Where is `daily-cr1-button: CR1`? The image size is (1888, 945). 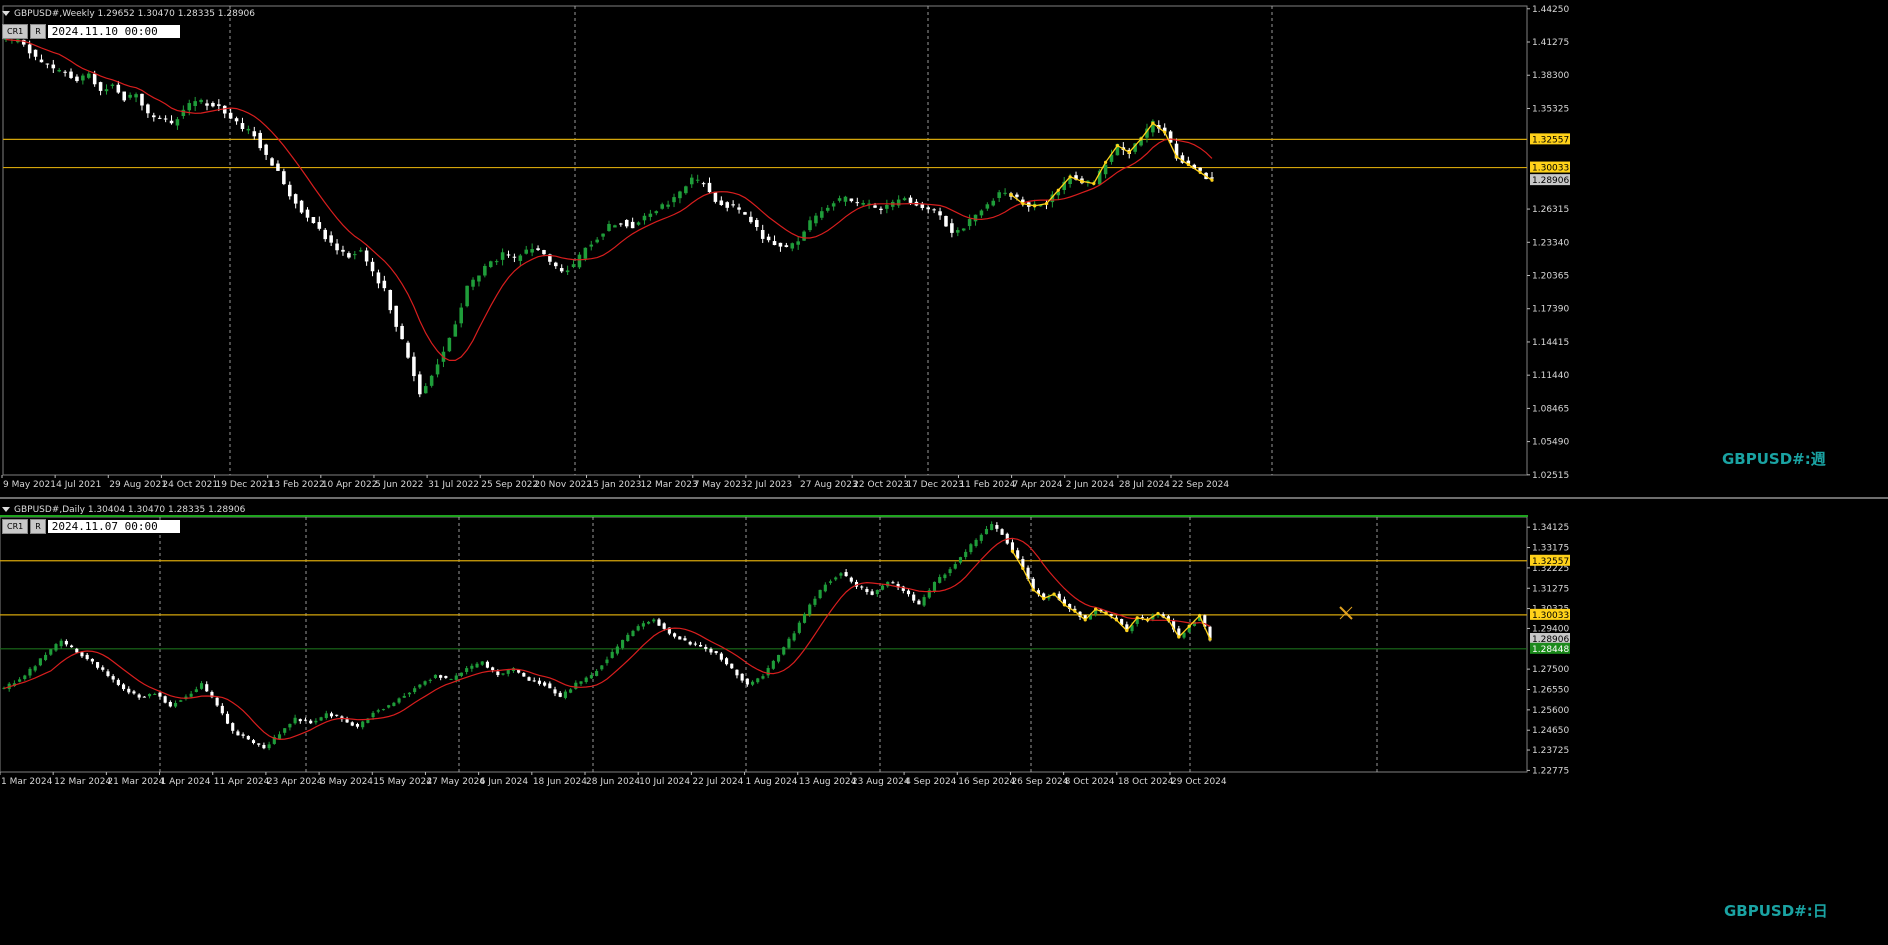 daily-cr1-button: CR1 is located at coordinates (15, 526).